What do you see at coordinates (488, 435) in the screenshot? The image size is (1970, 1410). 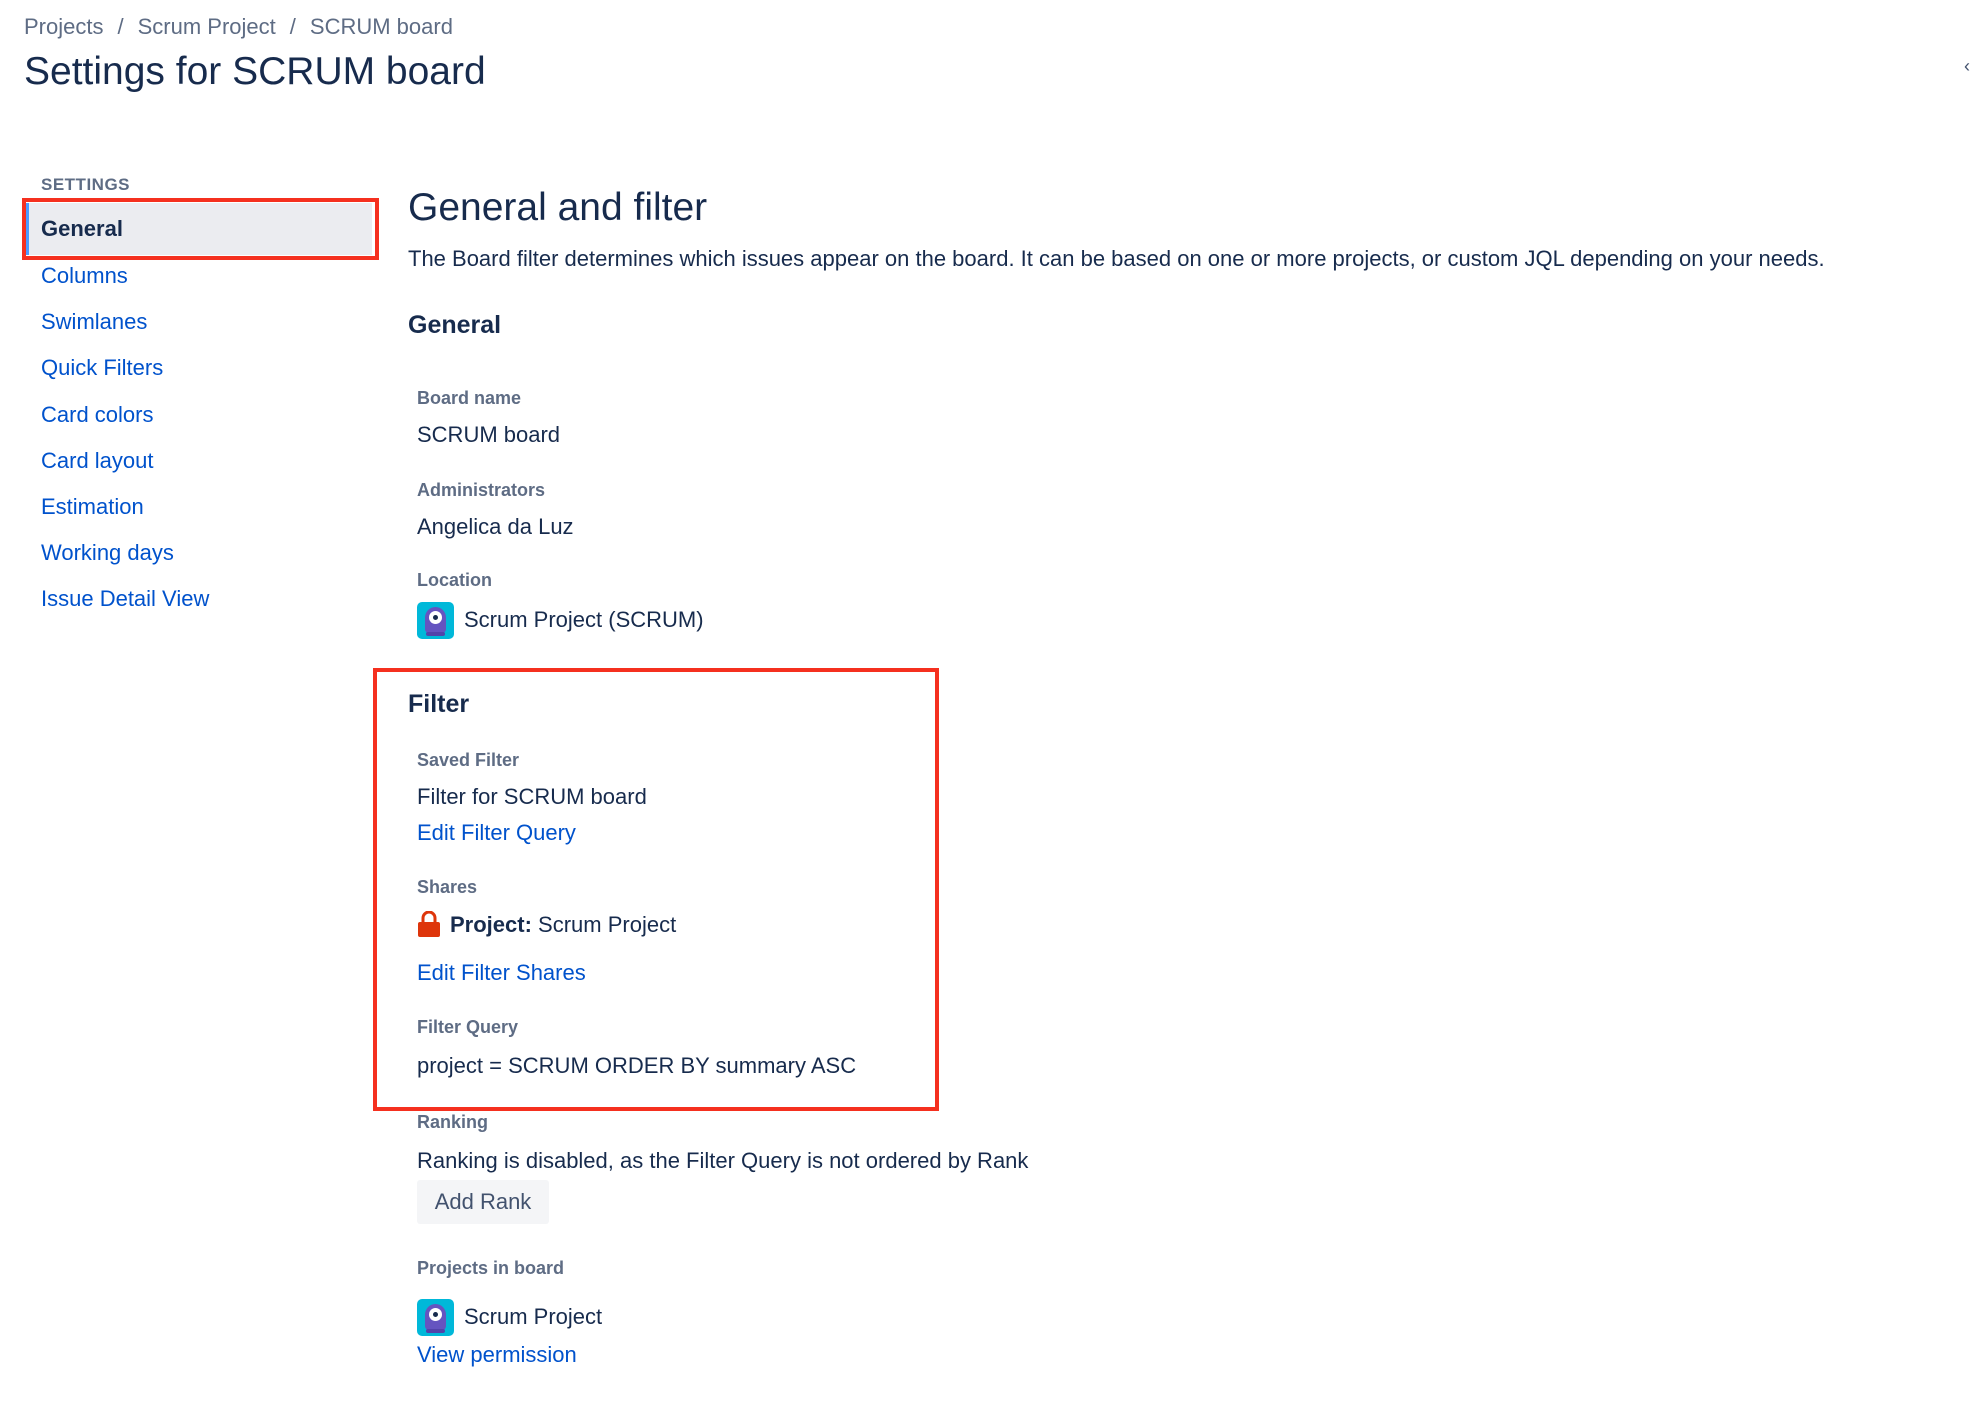 I see `board-name-value: SCRUM board` at bounding box center [488, 435].